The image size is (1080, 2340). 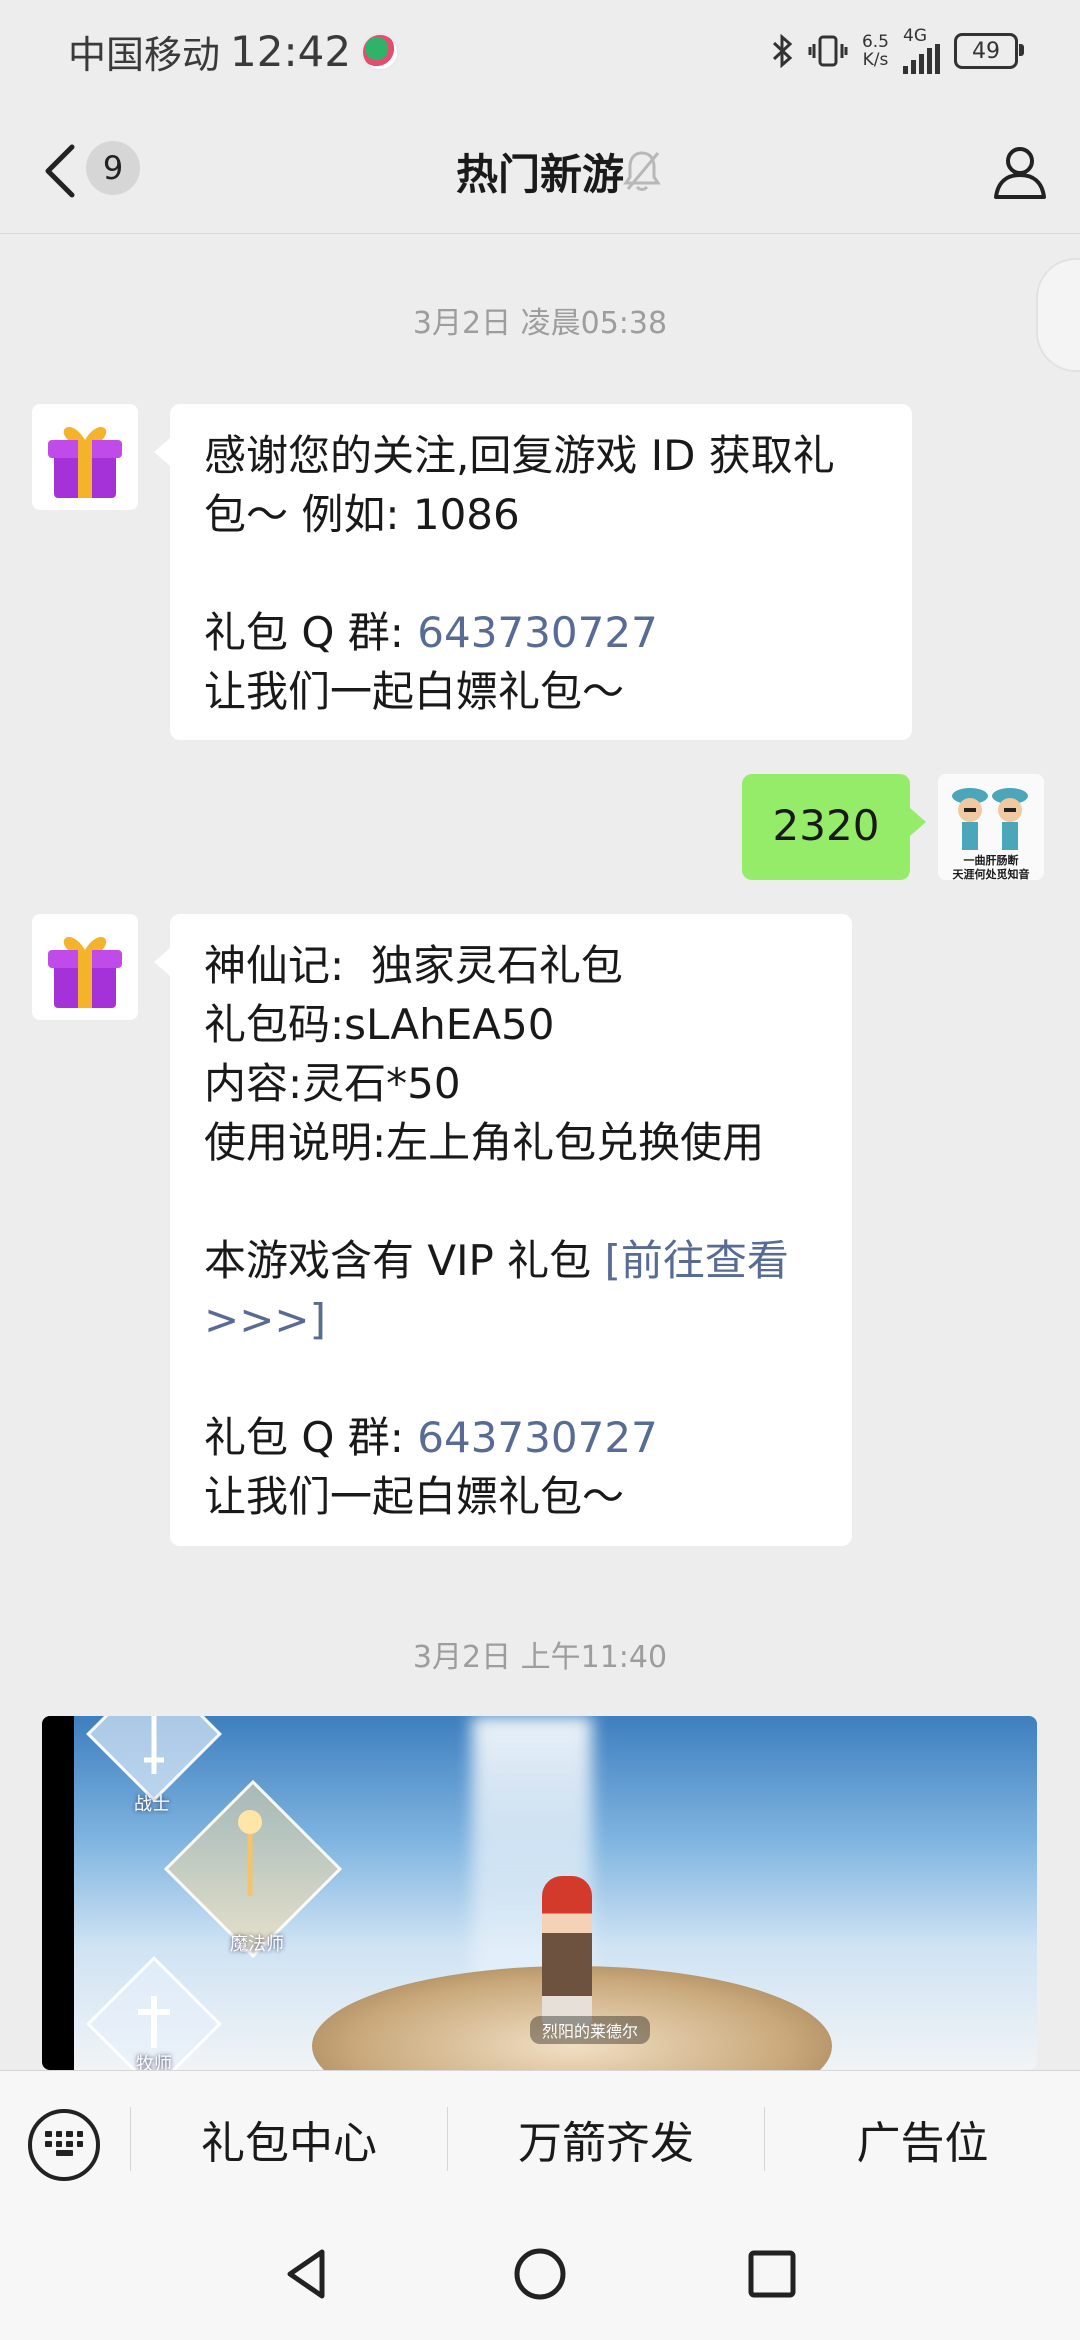 I want to click on message-line: 神仙记: 独家灵石礼包, so click(x=413, y=965).